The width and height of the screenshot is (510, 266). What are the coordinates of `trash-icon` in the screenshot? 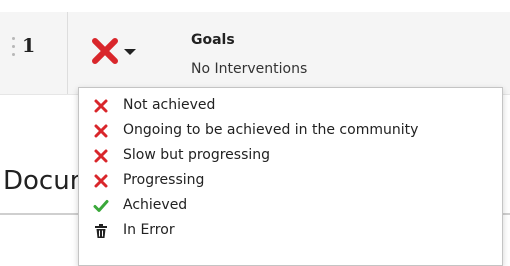 It's located at (101, 231).